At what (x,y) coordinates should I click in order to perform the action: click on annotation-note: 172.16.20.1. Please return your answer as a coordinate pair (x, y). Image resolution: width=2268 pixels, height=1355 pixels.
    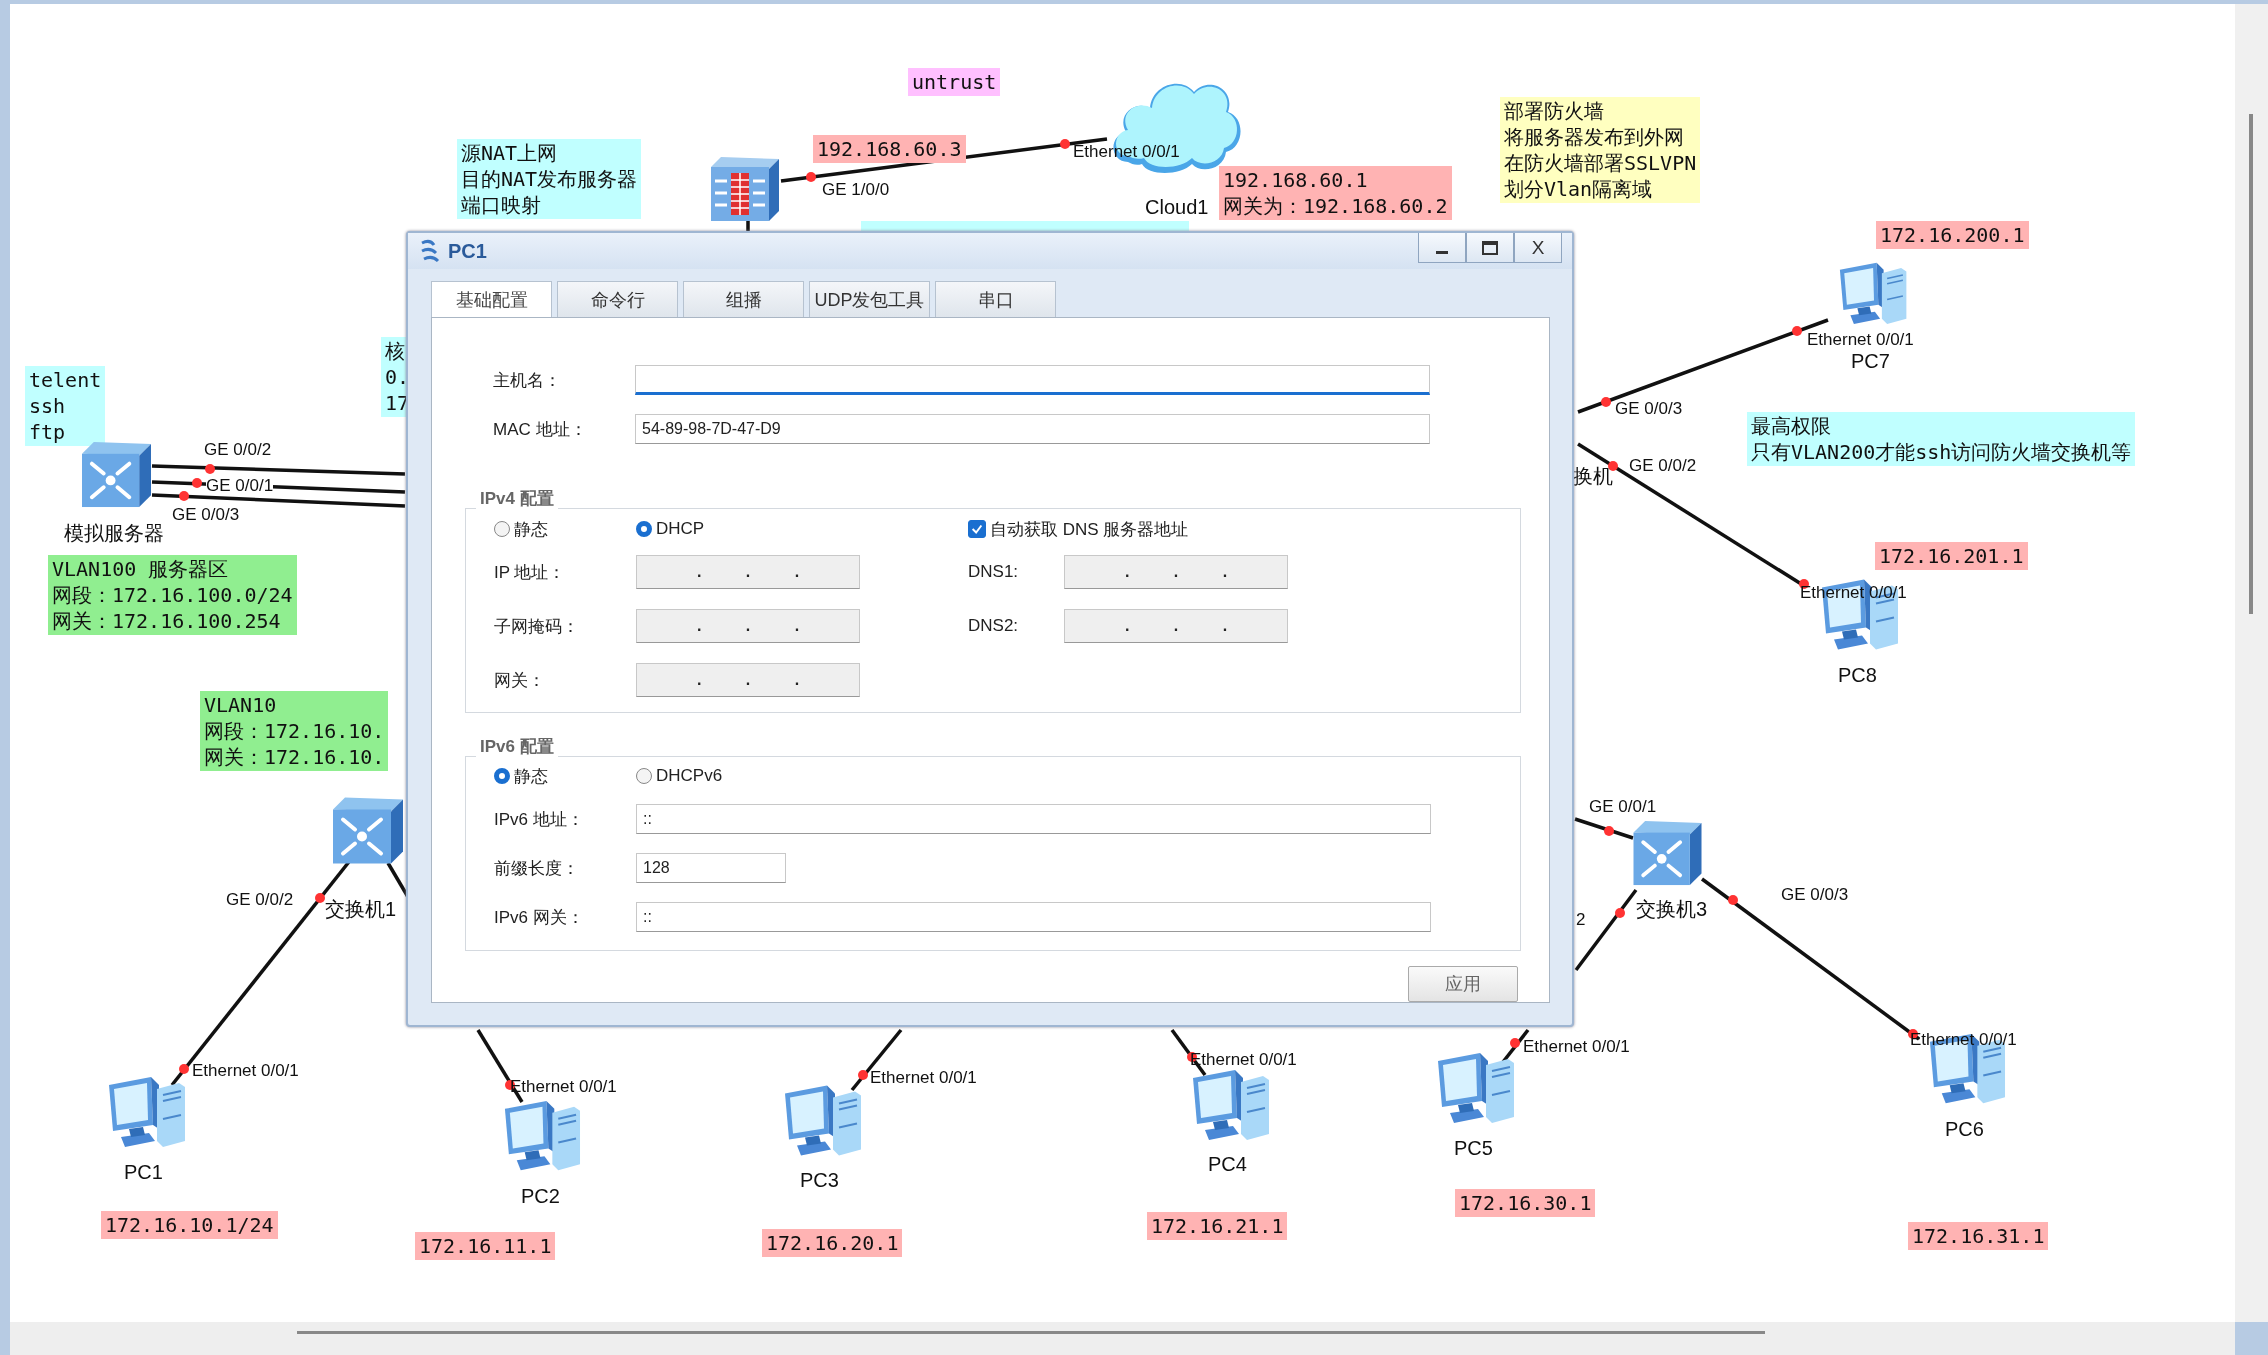
    Looking at the image, I should click on (832, 1243).